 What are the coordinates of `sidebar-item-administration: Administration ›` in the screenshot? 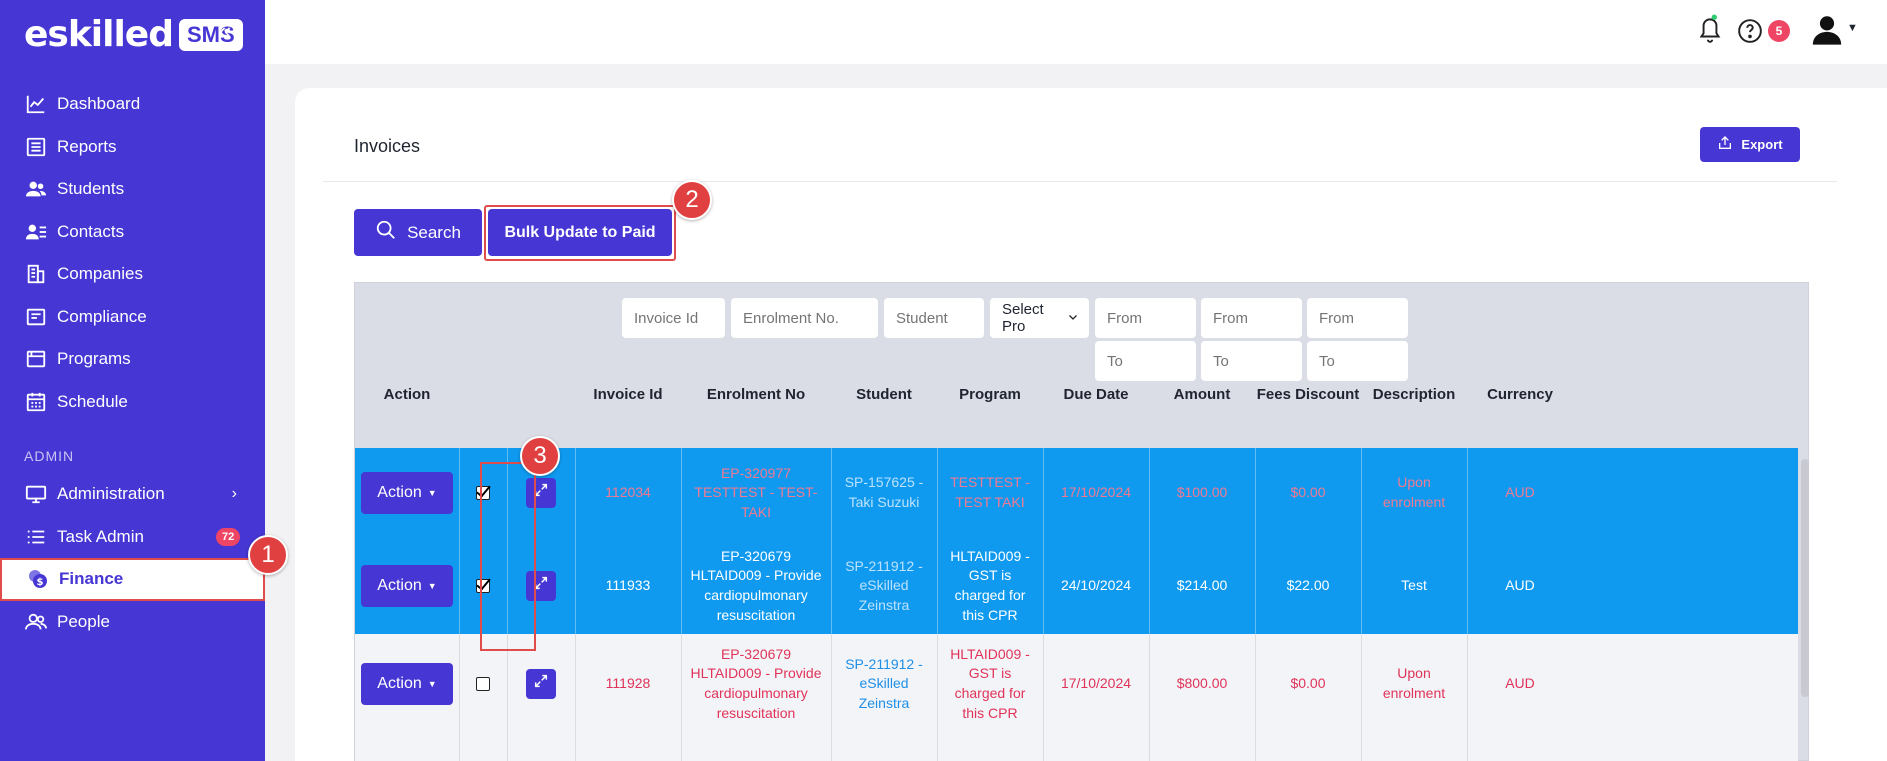 It's located at (132, 494).